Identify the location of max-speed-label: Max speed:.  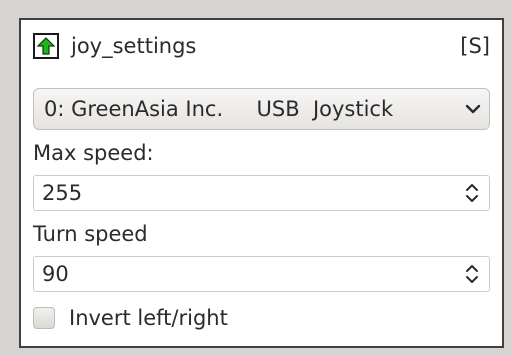
(93, 153).